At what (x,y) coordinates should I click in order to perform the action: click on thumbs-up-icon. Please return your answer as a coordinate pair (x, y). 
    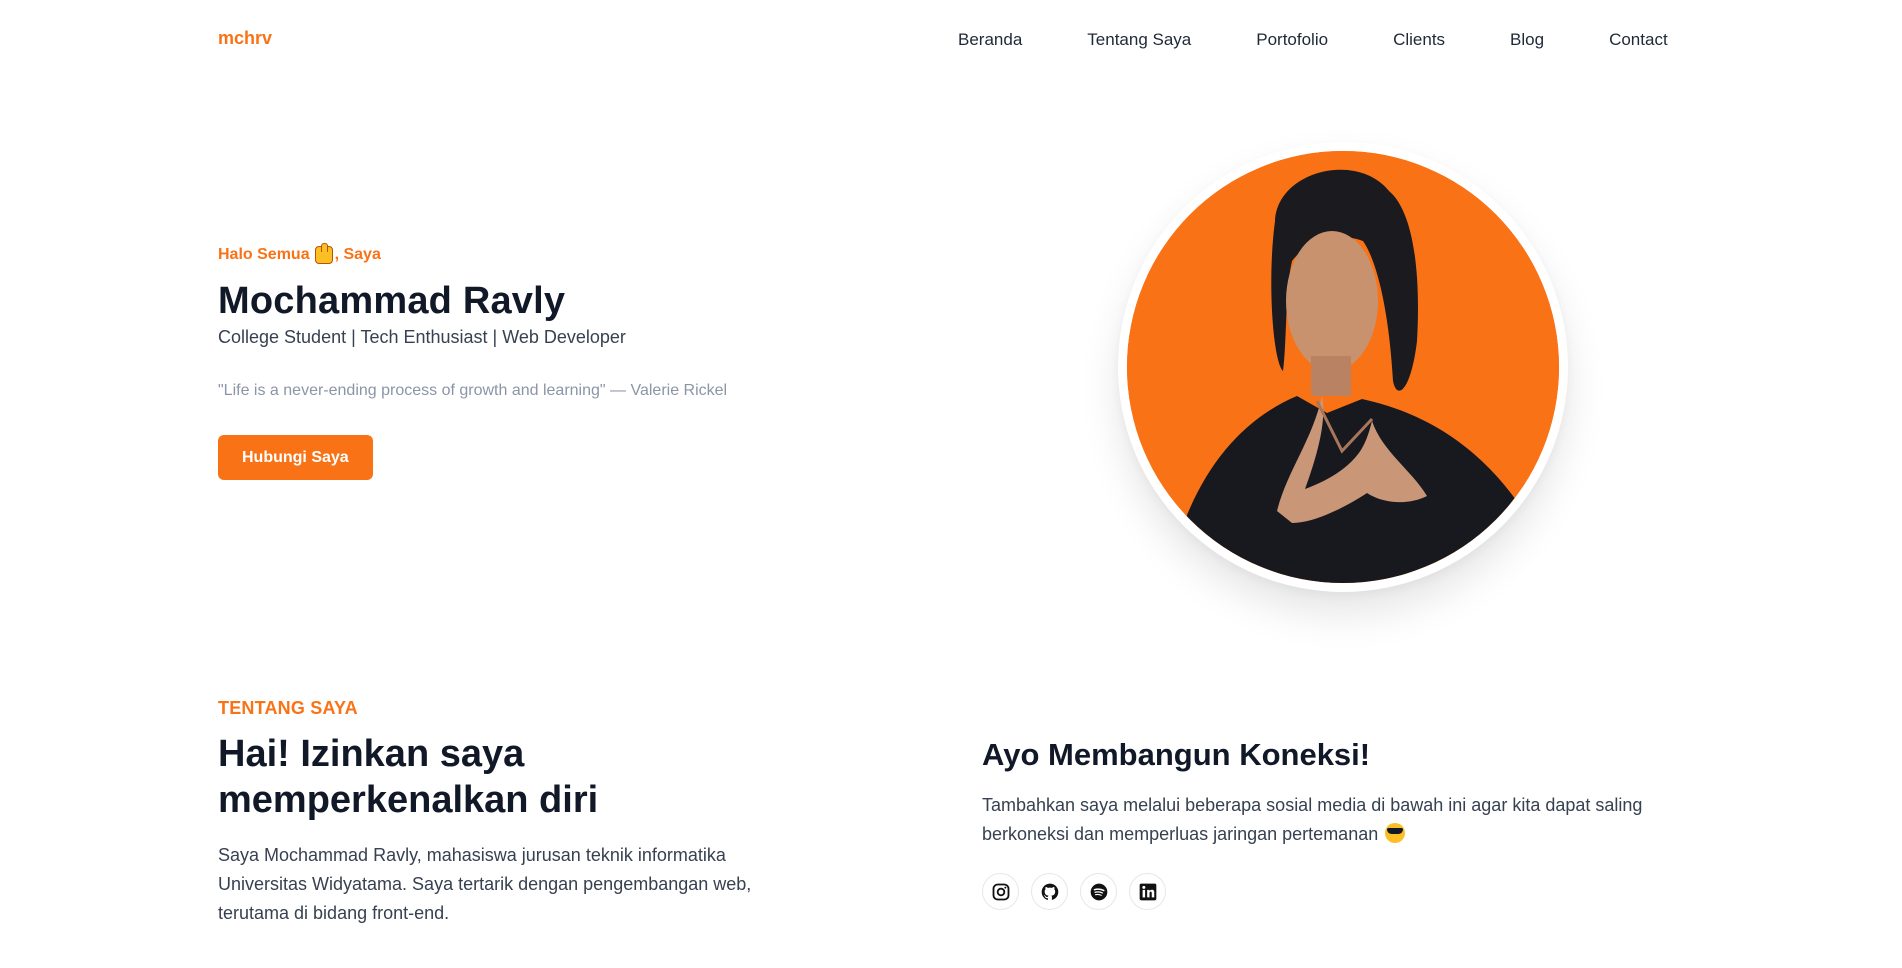
    Looking at the image, I should click on (323, 253).